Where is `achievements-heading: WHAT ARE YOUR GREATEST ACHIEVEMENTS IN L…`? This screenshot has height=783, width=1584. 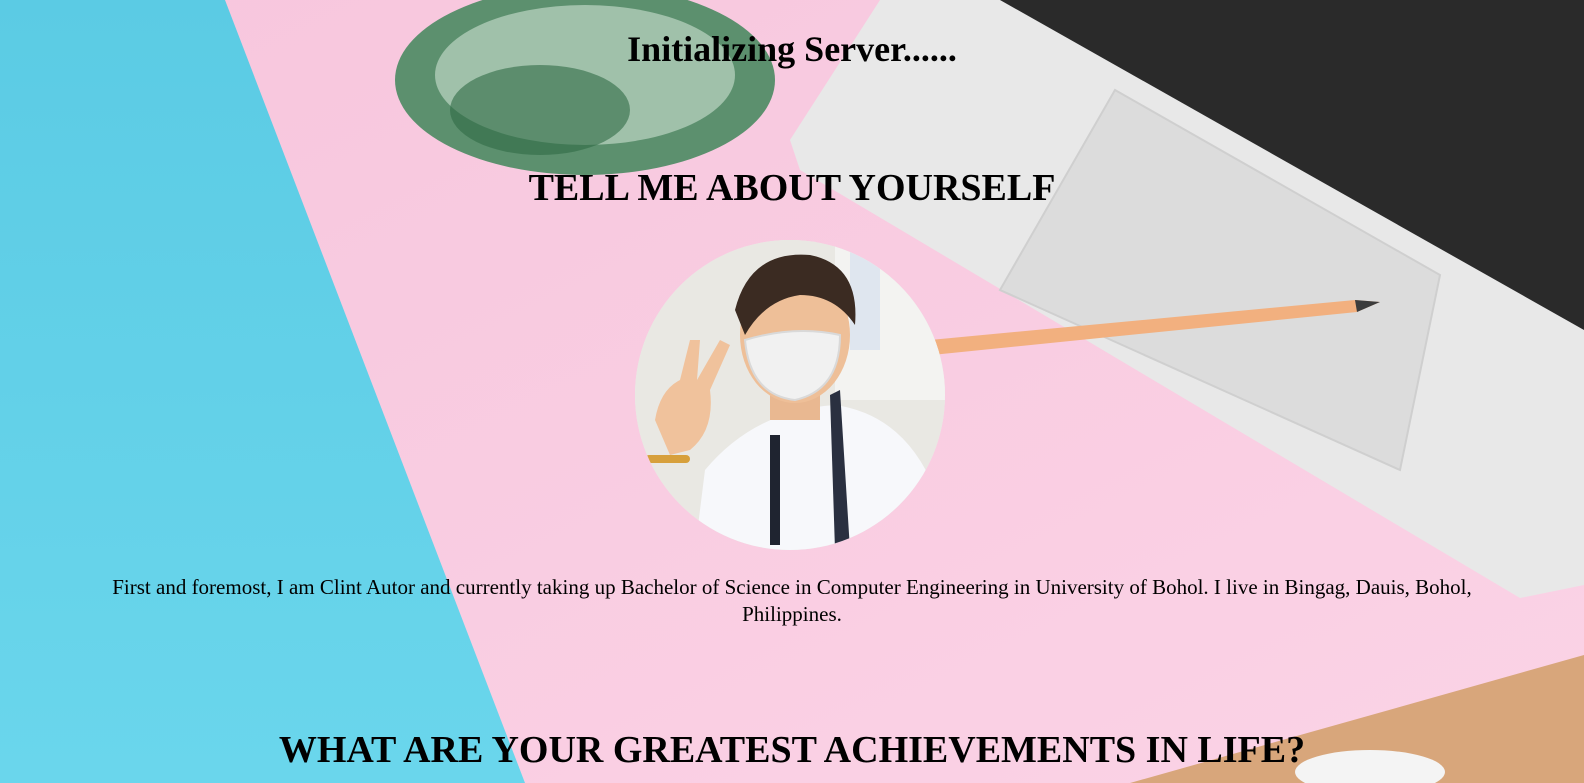 achievements-heading: WHAT ARE YOUR GREATEST ACHIEVEMENTS IN L… is located at coordinates (792, 750).